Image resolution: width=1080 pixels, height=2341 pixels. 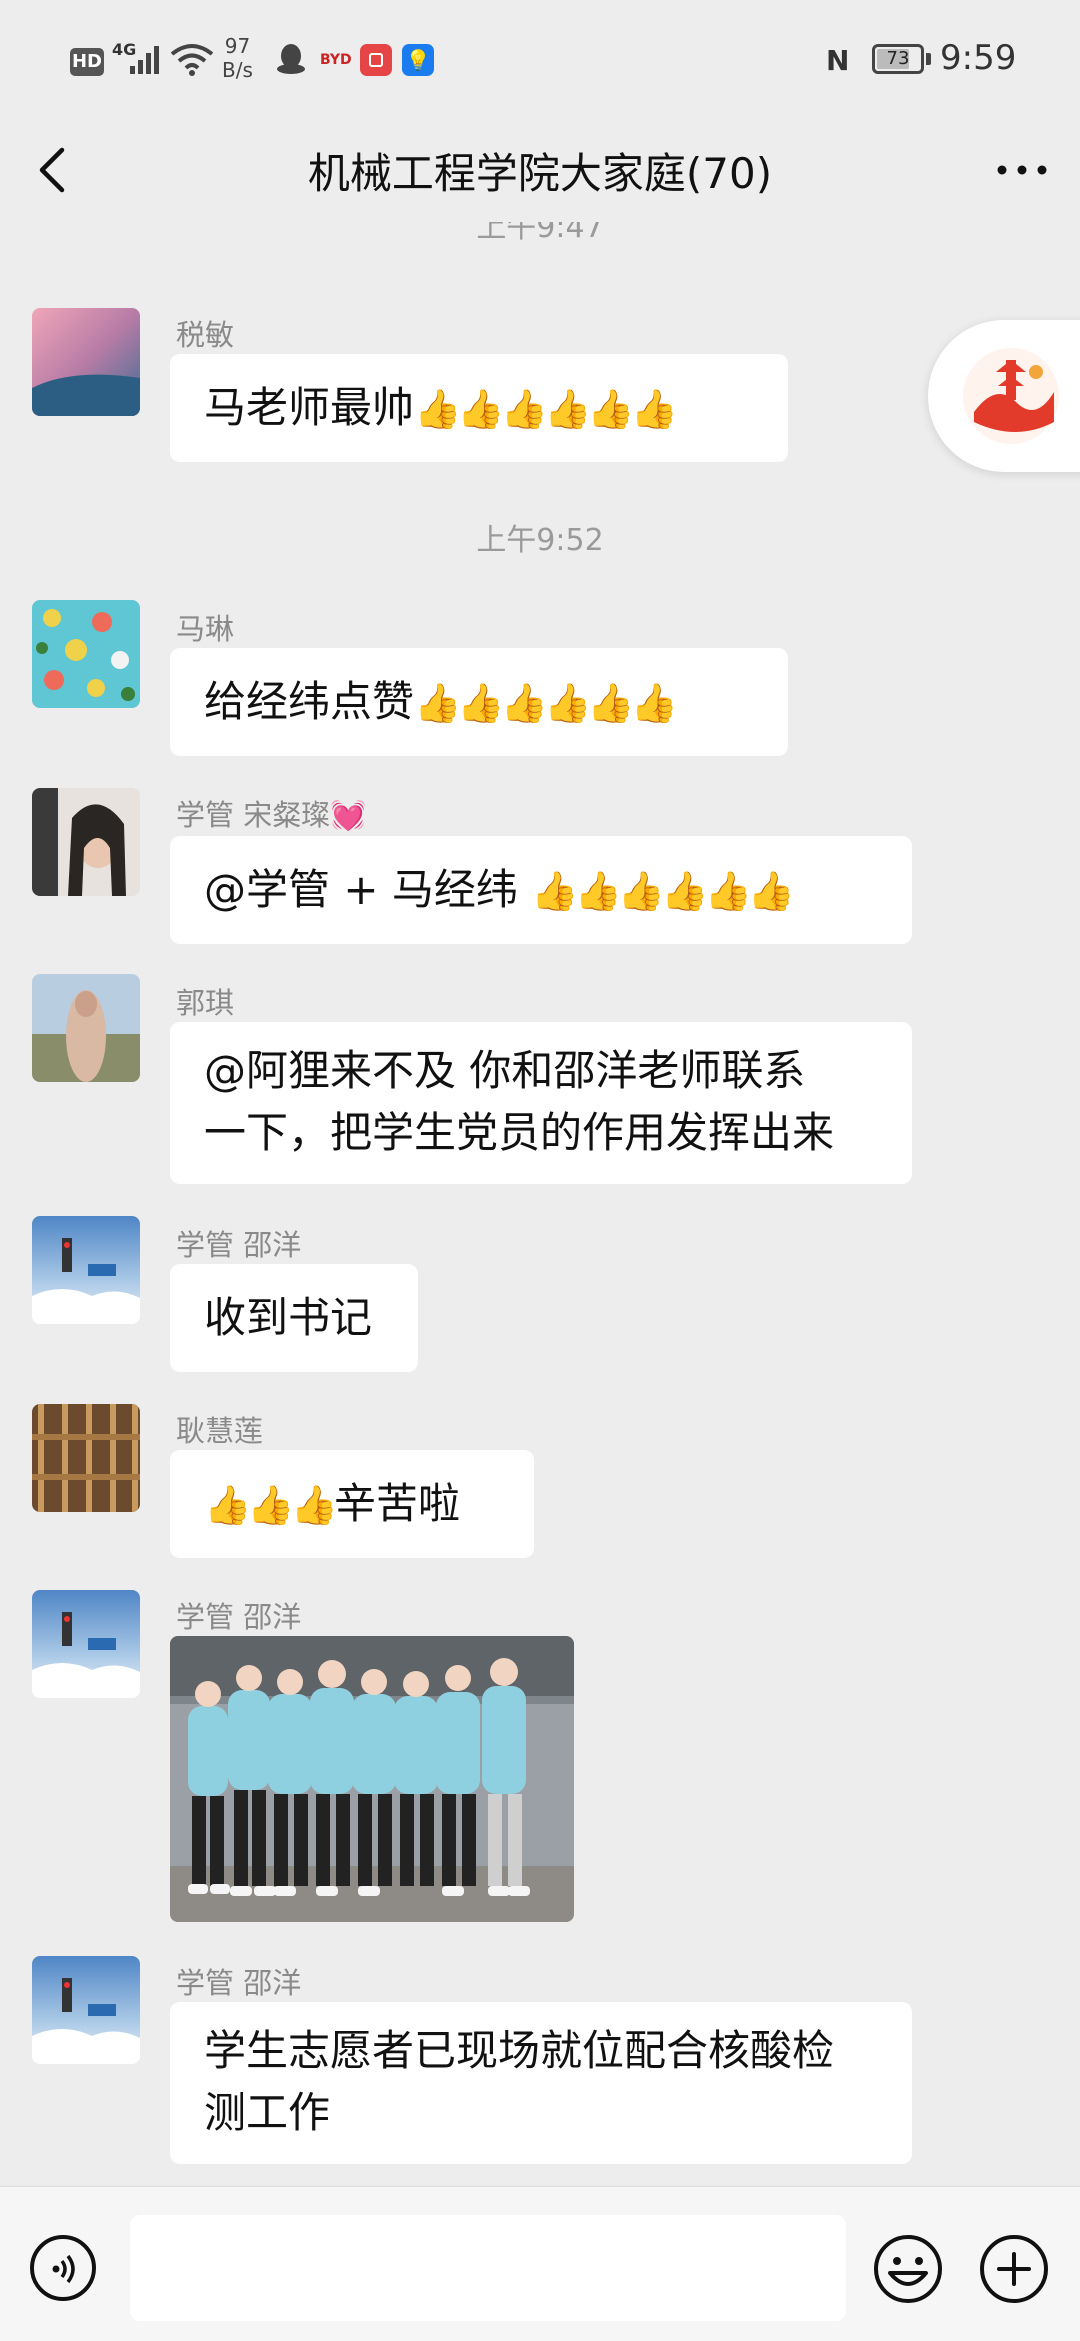 I want to click on message-bubble: 👍👍👍辛苦啦, so click(x=352, y=1504).